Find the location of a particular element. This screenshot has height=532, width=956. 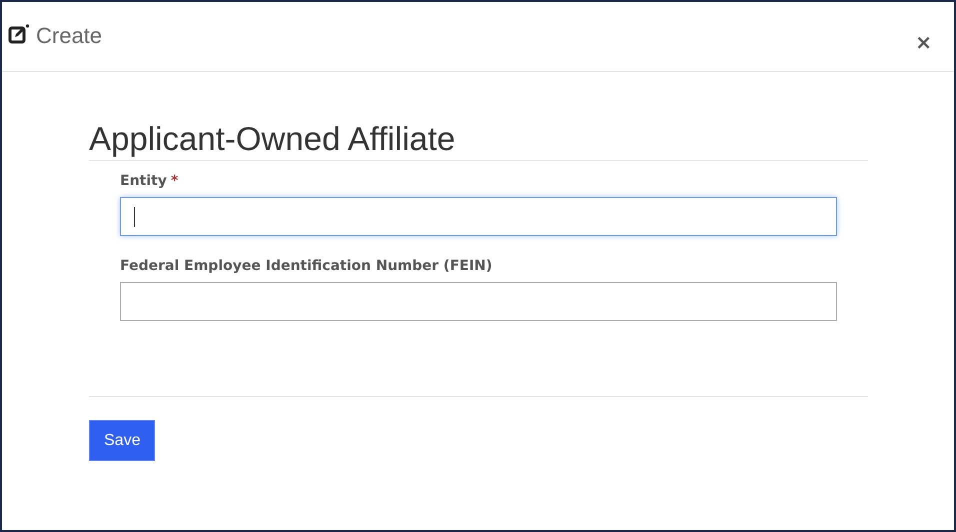

field-label: Entity is located at coordinates (143, 181).